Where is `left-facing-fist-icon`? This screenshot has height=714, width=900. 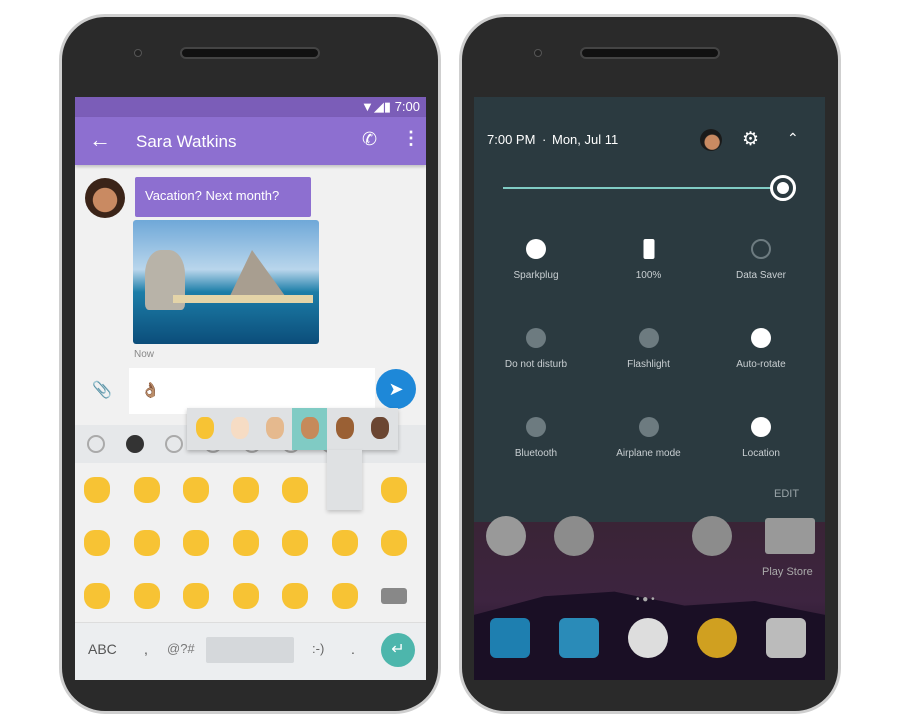
left-facing-fist-icon is located at coordinates (245, 543).